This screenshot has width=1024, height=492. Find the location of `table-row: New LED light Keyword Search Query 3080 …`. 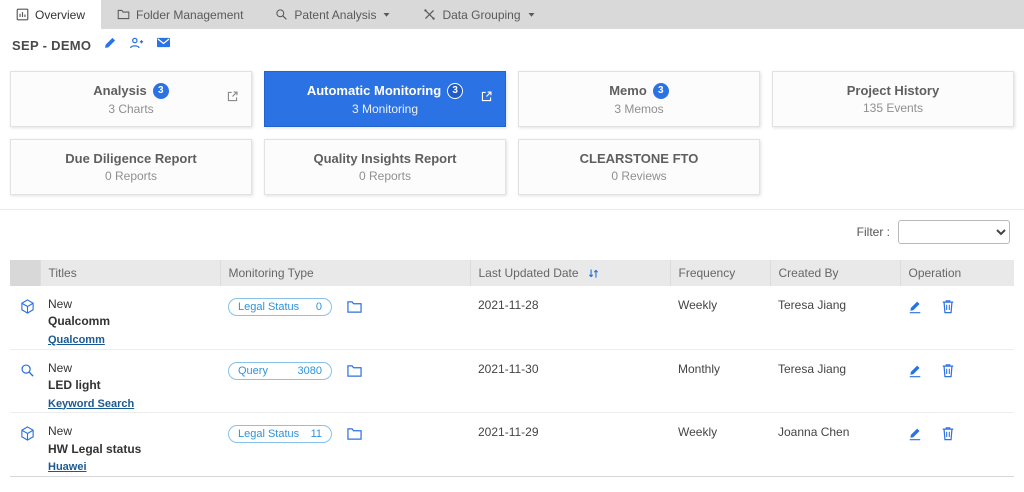

table-row: New LED light Keyword Search Query 3080 … is located at coordinates (512, 381).